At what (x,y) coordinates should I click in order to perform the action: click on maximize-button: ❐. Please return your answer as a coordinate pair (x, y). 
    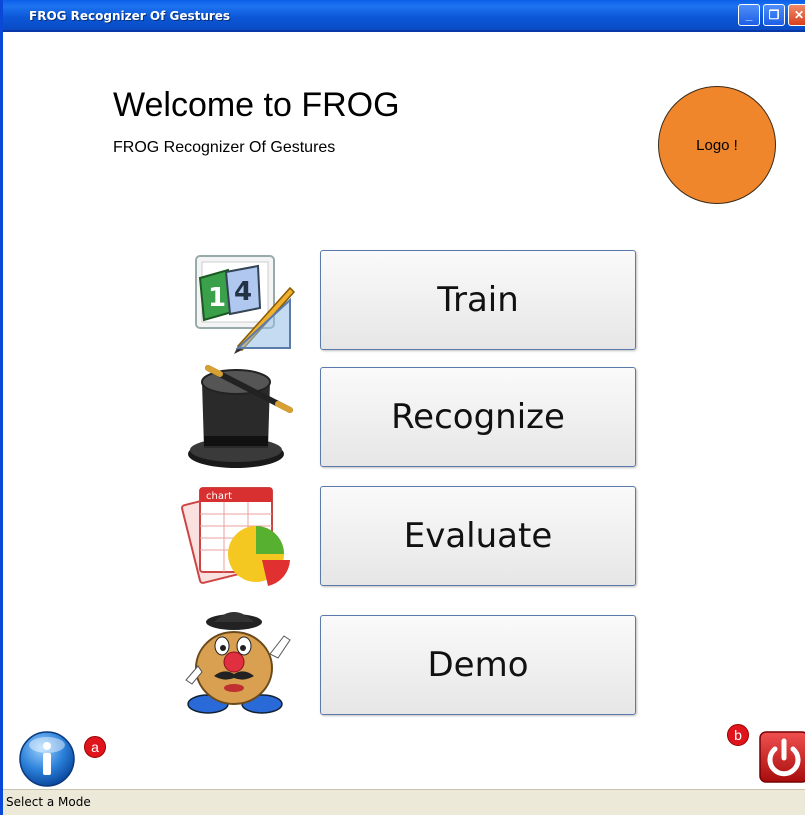
    Looking at the image, I should click on (774, 15).